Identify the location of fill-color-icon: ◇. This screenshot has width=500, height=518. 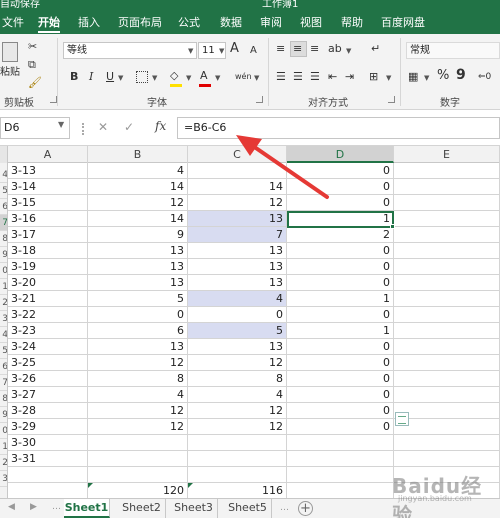
(174, 76).